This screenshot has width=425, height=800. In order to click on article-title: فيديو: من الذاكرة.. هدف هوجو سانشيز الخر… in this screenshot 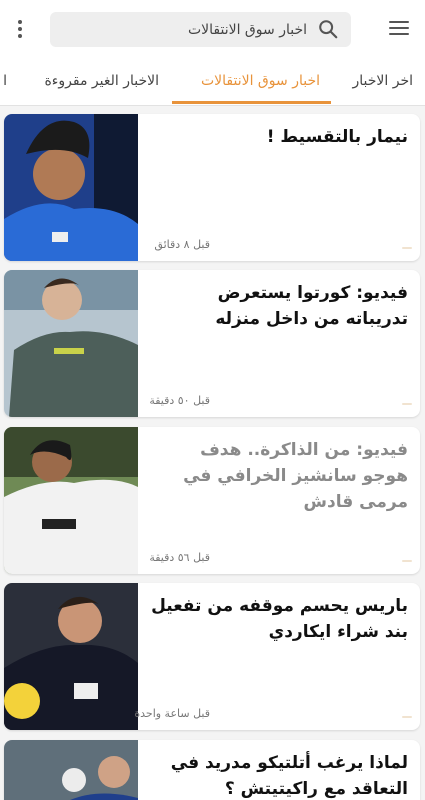, I will do `click(295, 476)`.